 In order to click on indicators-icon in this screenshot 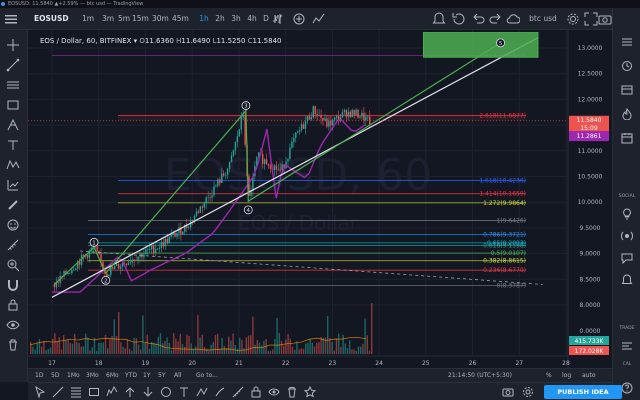, I will do `click(319, 19)`.